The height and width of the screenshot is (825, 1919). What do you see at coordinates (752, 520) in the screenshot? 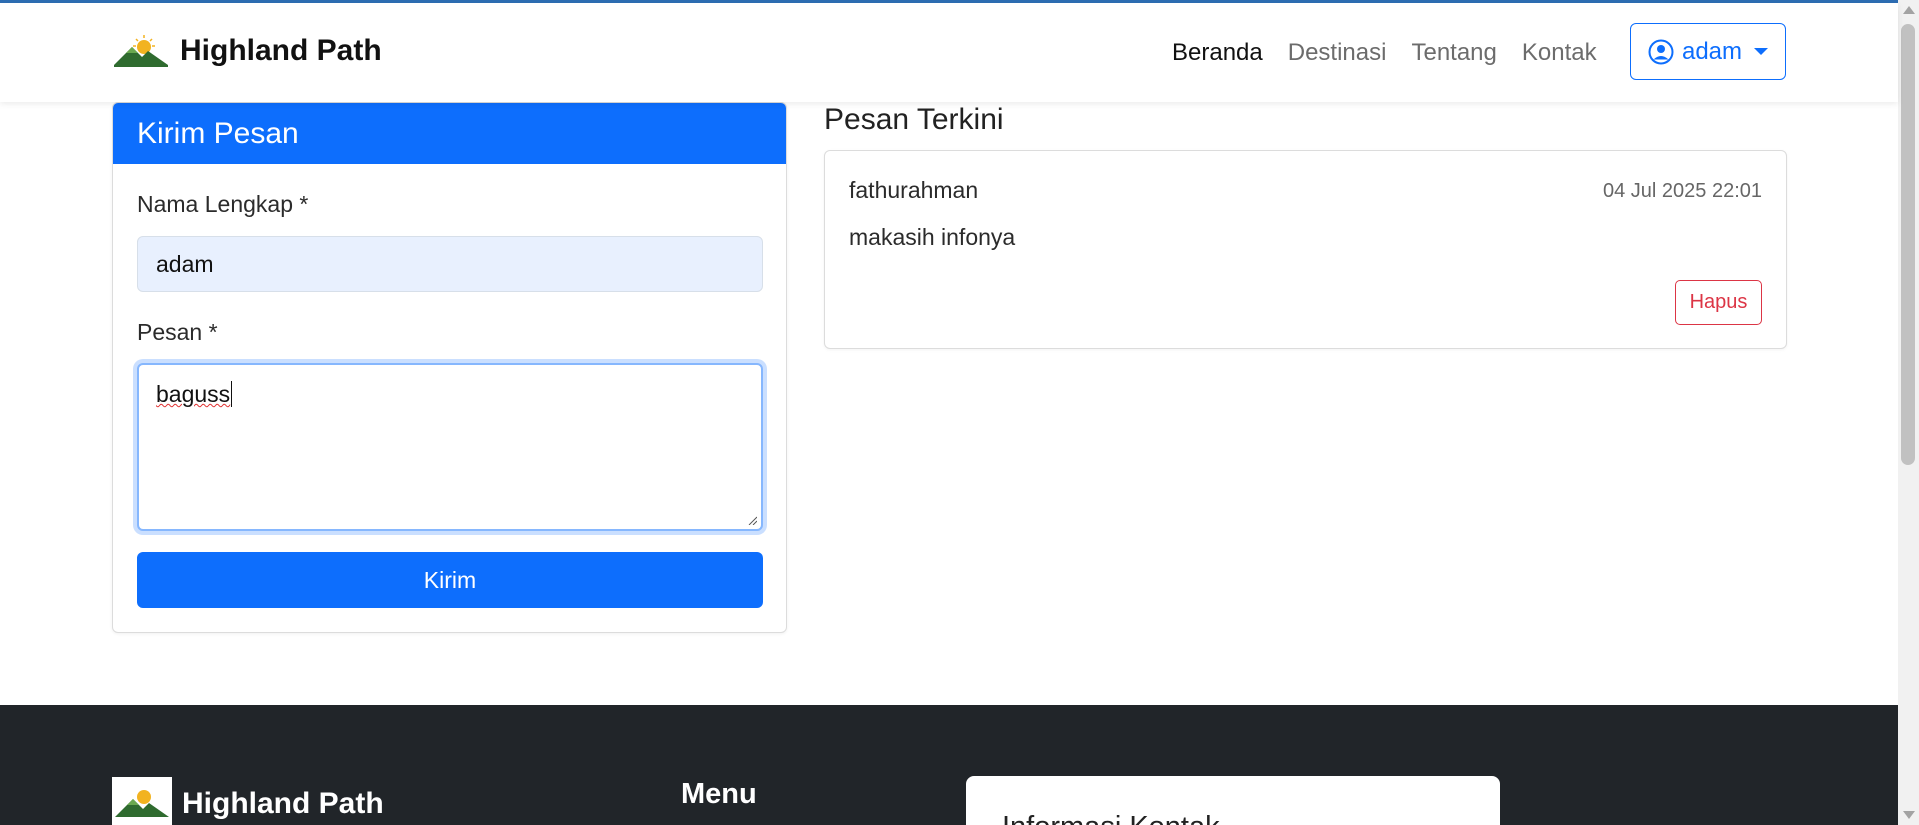
I see `resize-grip-icon` at bounding box center [752, 520].